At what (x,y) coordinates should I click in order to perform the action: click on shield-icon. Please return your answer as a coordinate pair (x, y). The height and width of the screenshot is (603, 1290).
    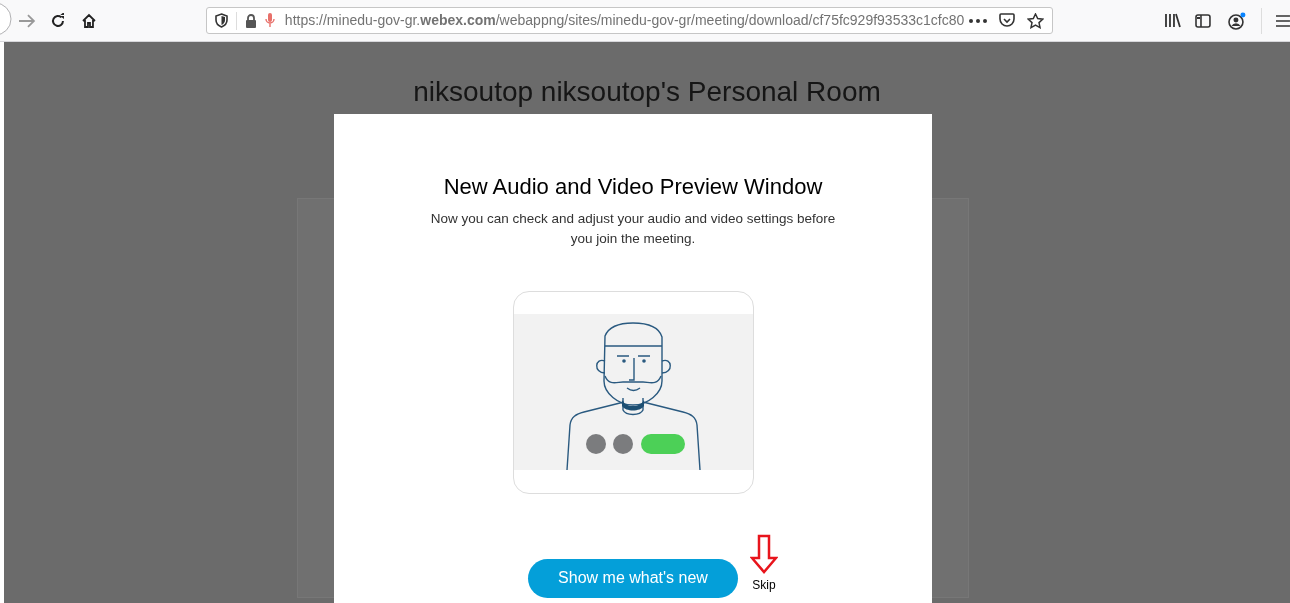
    Looking at the image, I should click on (221, 20).